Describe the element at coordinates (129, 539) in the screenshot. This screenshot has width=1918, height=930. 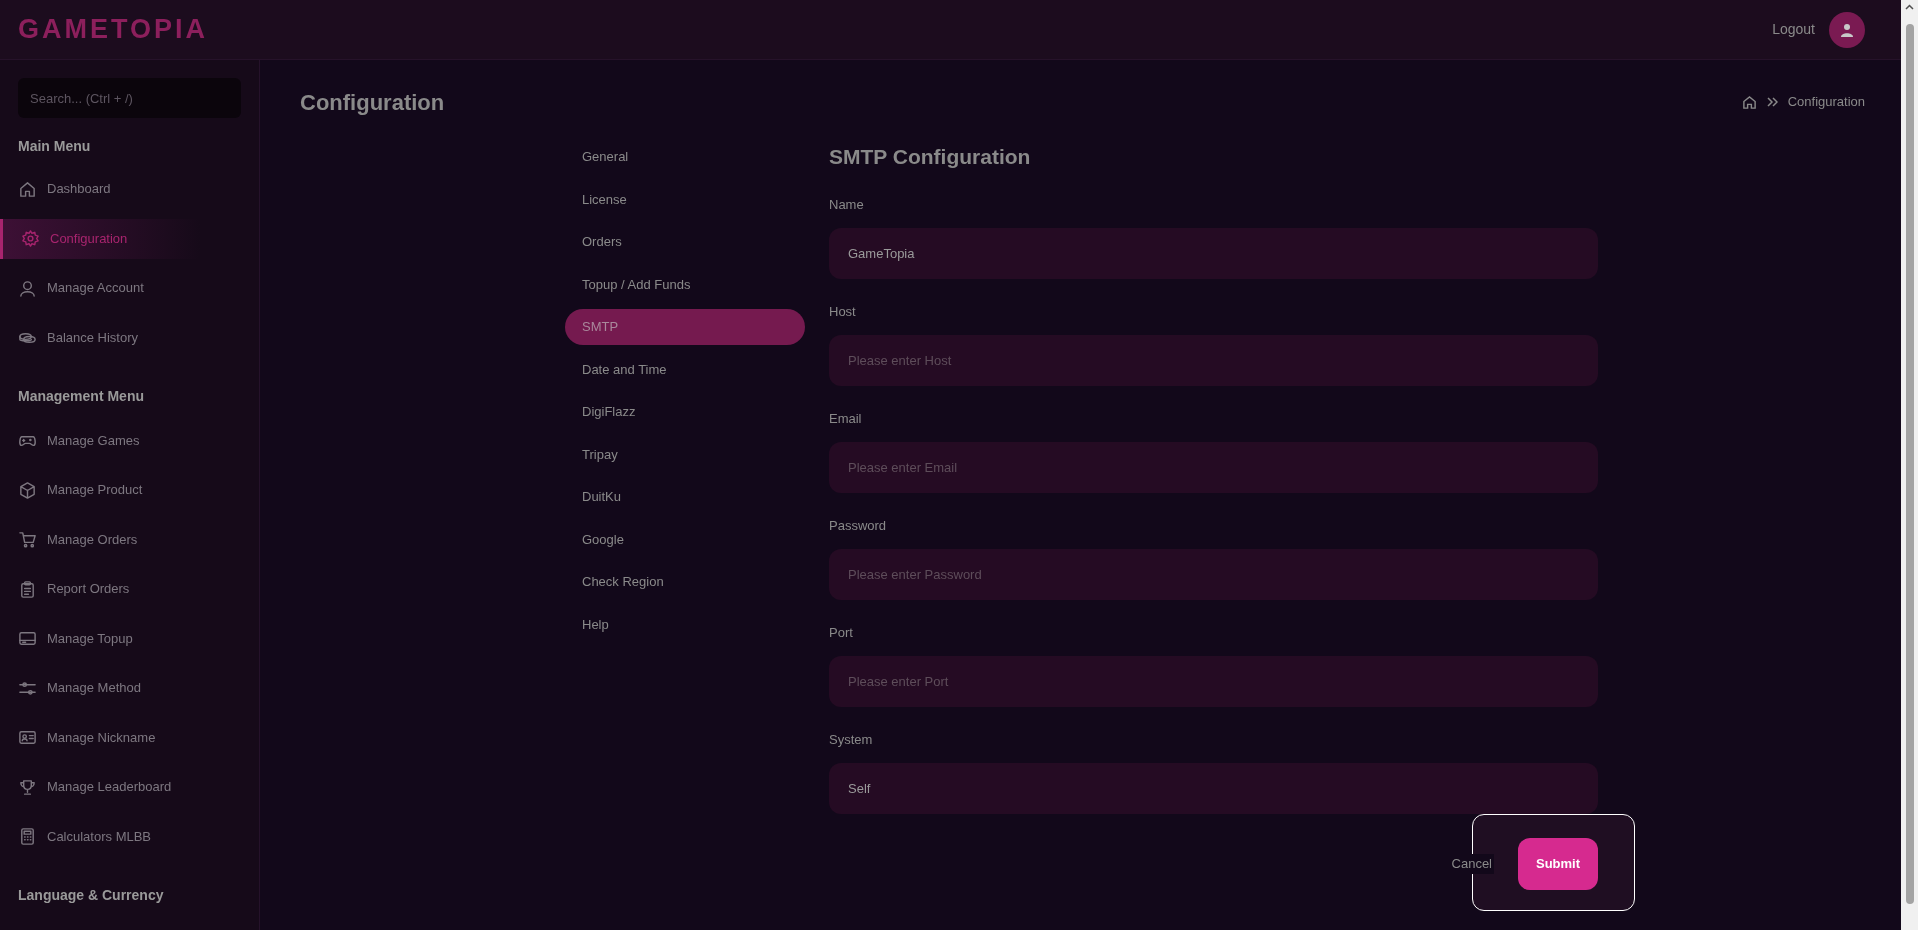
I see `sidebar-item: Manage Orders` at that location.